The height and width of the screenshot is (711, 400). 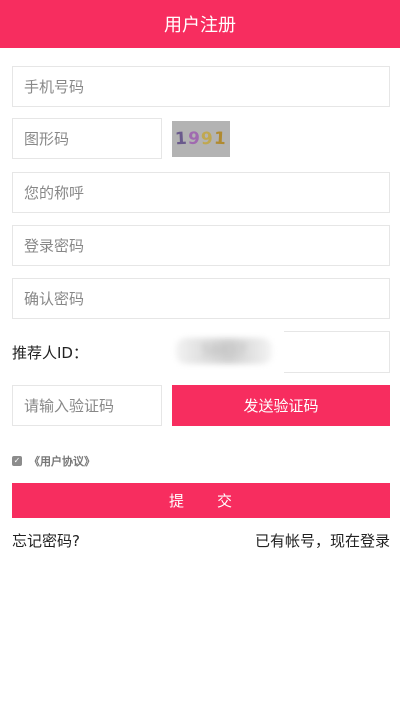 What do you see at coordinates (322, 540) in the screenshot?
I see `login-link: 已有帐号，现在登录` at bounding box center [322, 540].